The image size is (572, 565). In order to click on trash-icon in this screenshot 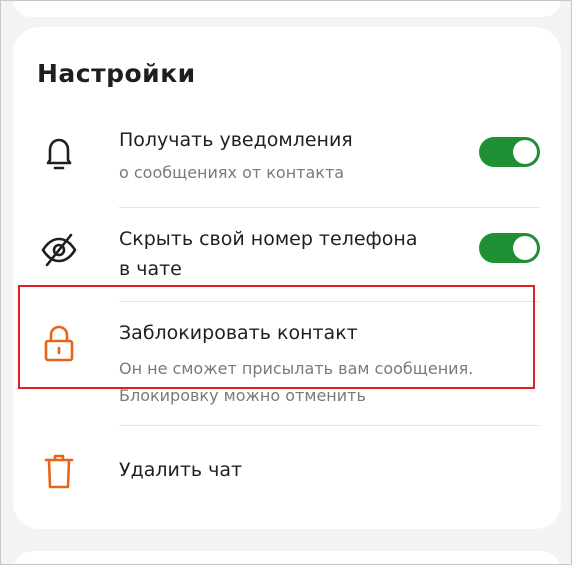, I will do `click(59, 471)`.